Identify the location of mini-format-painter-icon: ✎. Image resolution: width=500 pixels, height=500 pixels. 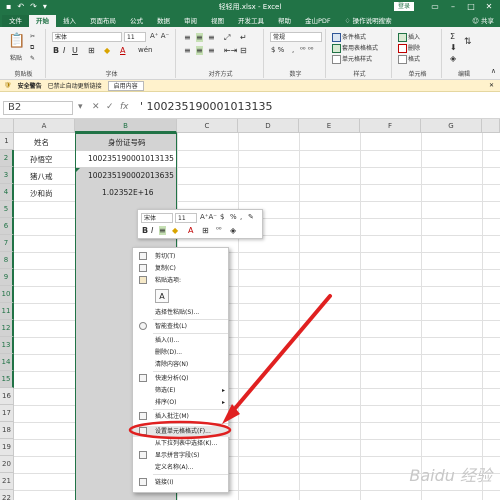
(251, 217).